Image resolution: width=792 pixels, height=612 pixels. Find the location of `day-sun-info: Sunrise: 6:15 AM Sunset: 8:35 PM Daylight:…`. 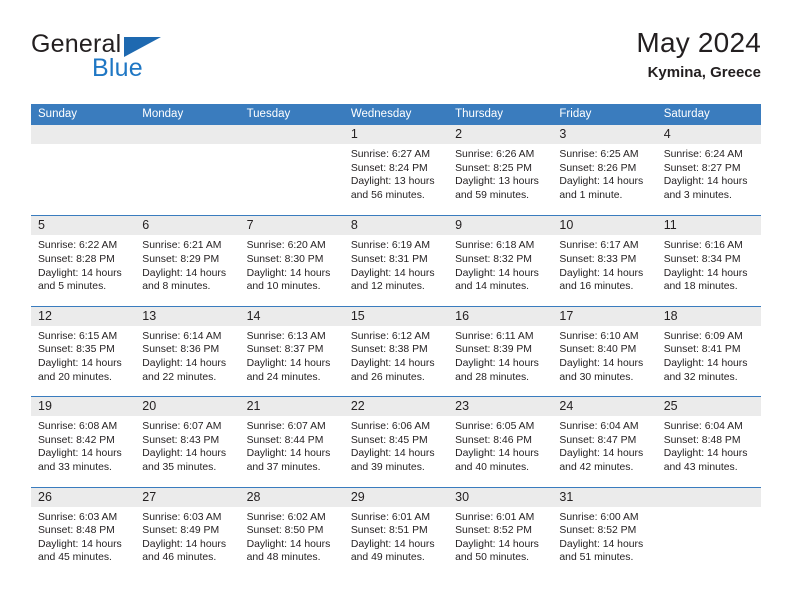

day-sun-info: Sunrise: 6:15 AM Sunset: 8:35 PM Daylight:… is located at coordinates (83, 355).